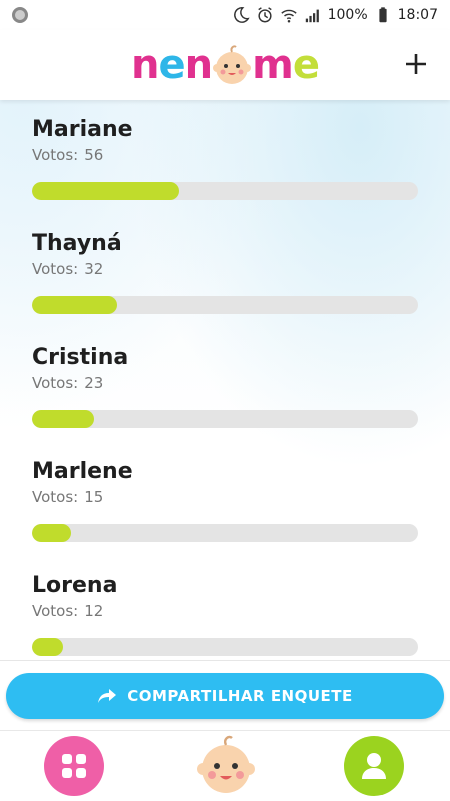  I want to click on status-right: 100% 18:07, so click(335, 15).